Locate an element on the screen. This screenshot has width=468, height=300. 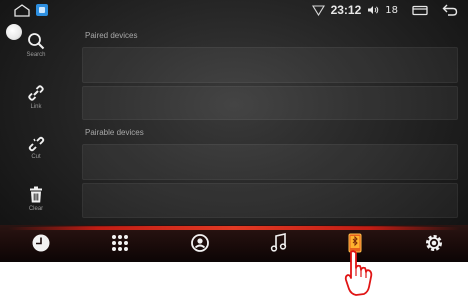
dock-clock-button is located at coordinates (41, 243).